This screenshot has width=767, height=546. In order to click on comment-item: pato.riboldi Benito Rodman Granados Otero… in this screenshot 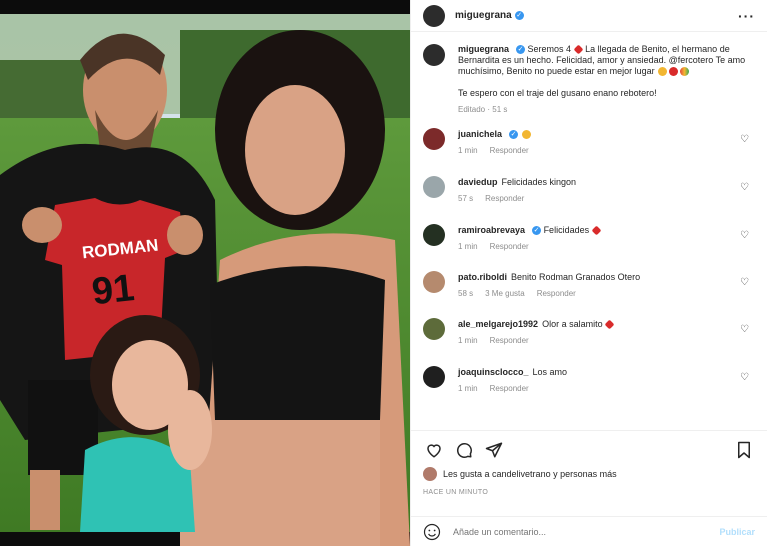, I will do `click(589, 294)`.